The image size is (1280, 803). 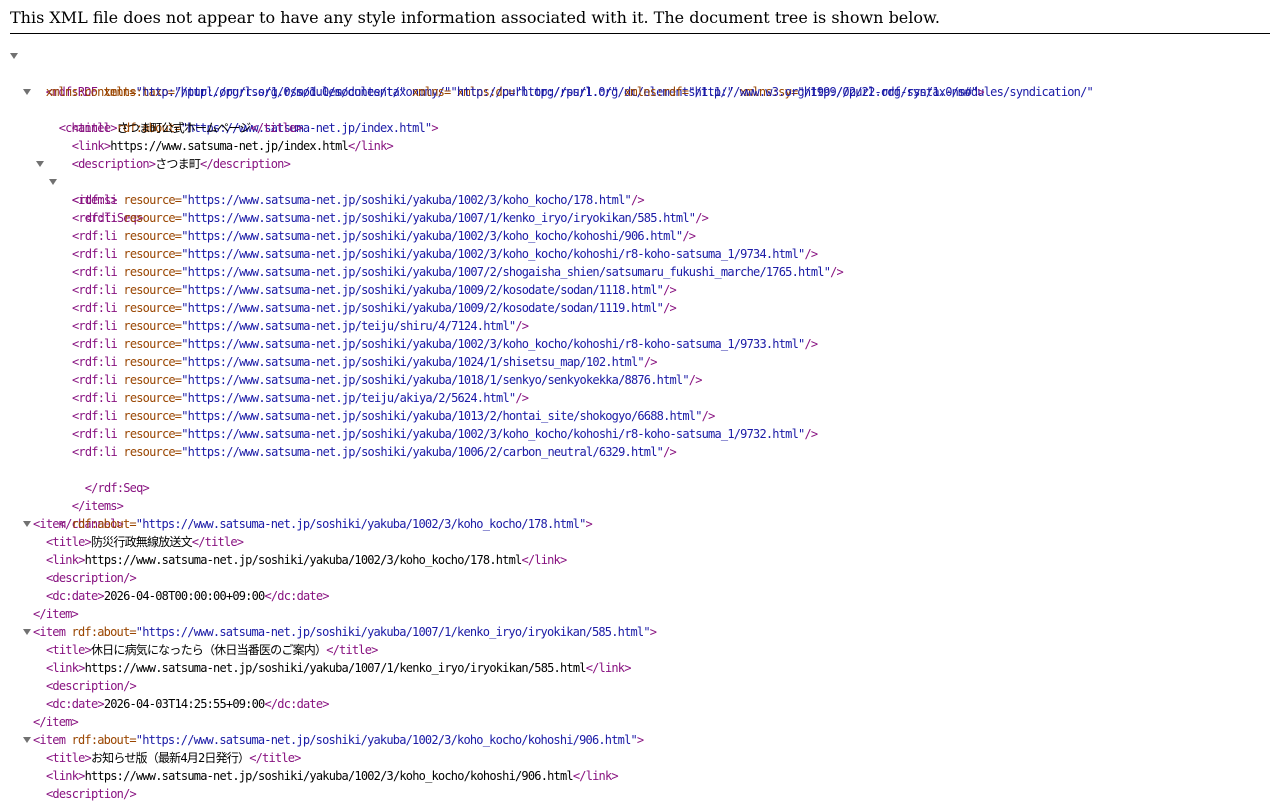 I want to click on item-title-text: 防災行政無線放送文, so click(x=141, y=542).